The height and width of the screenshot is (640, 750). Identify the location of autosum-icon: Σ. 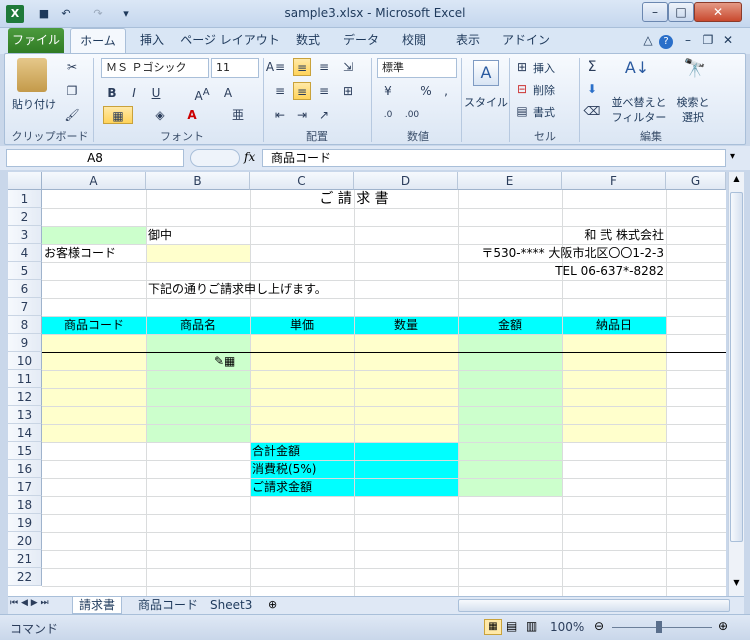
(592, 67).